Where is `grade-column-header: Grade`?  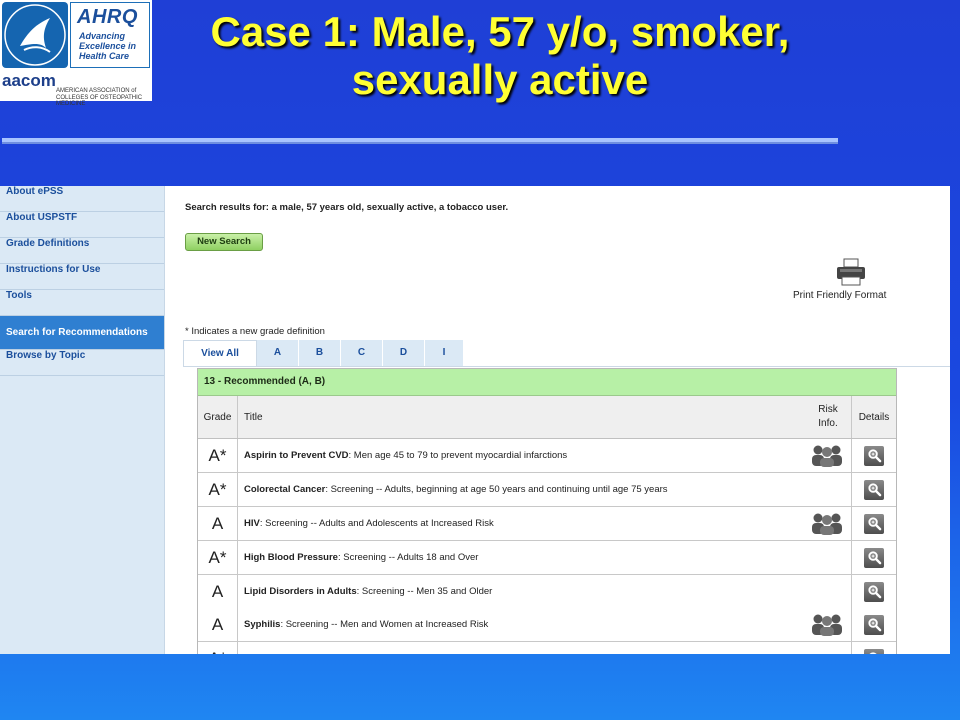 grade-column-header: Grade is located at coordinates (218, 417).